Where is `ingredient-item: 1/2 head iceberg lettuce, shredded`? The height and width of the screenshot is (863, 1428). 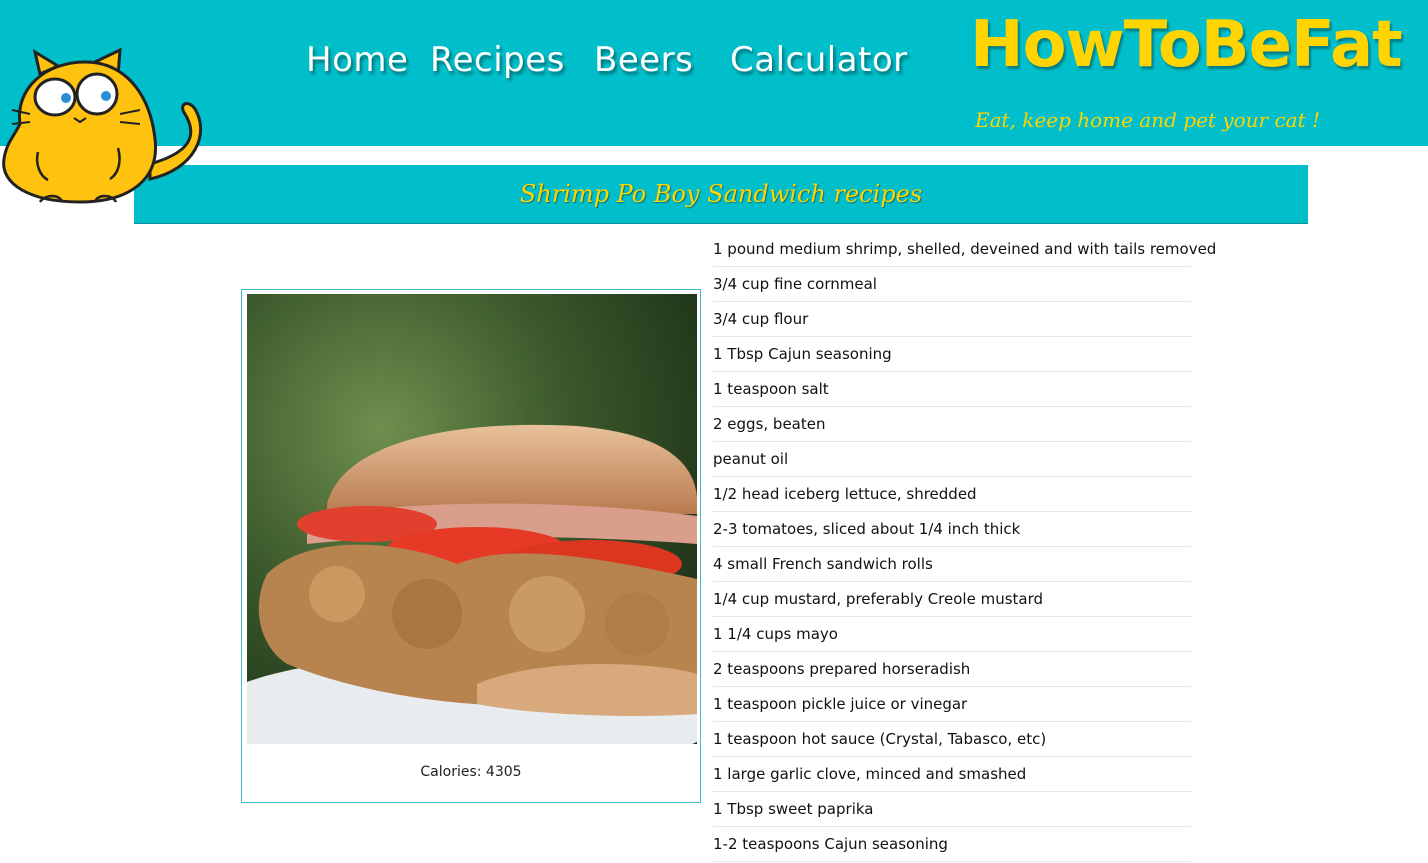 ingredient-item: 1/2 head iceberg lettuce, shredded is located at coordinates (952, 494).